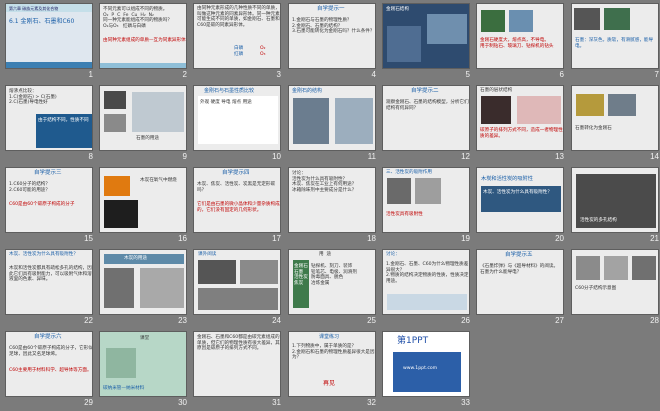 This screenshot has height=411, width=660. I want to click on slide-text: 用 途, so click(325, 254).